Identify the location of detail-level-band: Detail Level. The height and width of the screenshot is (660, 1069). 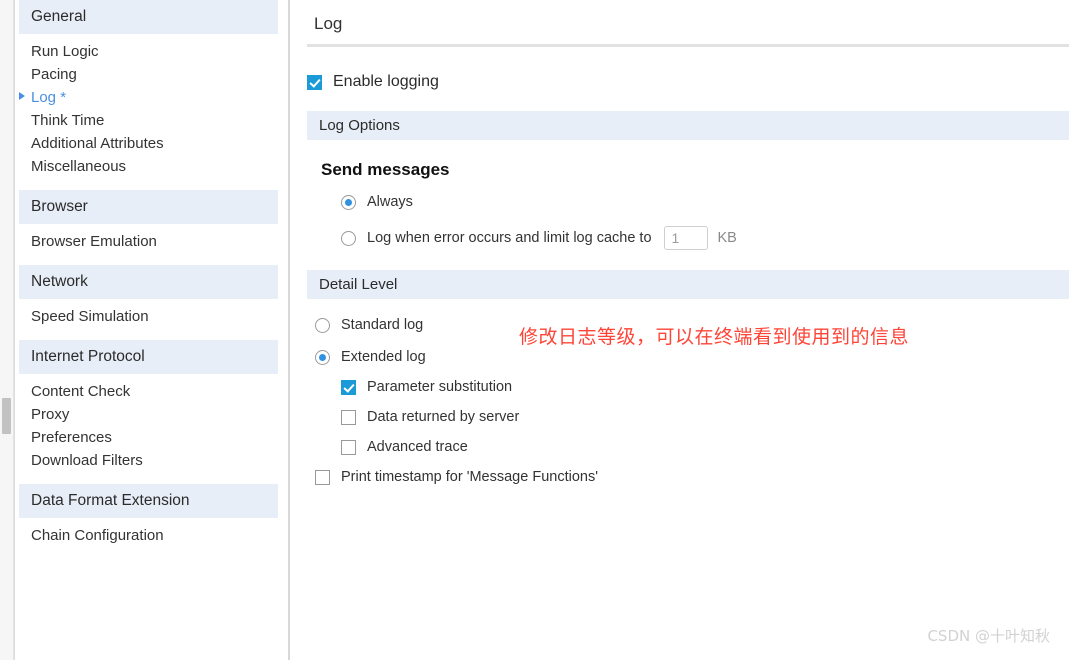
(688, 284).